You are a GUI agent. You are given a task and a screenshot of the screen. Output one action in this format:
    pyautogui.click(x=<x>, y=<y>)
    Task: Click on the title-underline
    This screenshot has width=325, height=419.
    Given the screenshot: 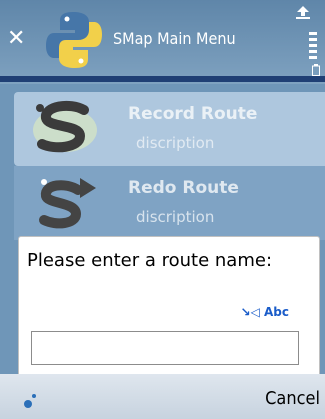 What is the action you would take?
    pyautogui.click(x=162, y=79)
    